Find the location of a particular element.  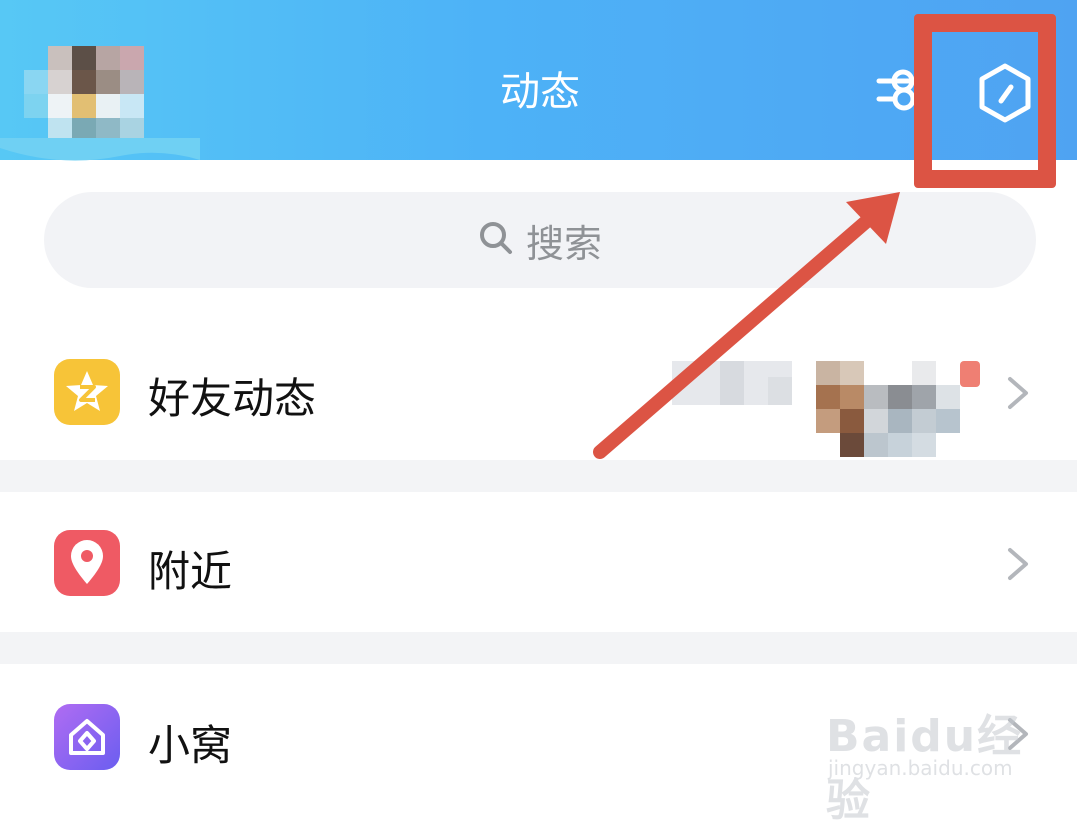

annotation-highlight-box is located at coordinates (985, 101).